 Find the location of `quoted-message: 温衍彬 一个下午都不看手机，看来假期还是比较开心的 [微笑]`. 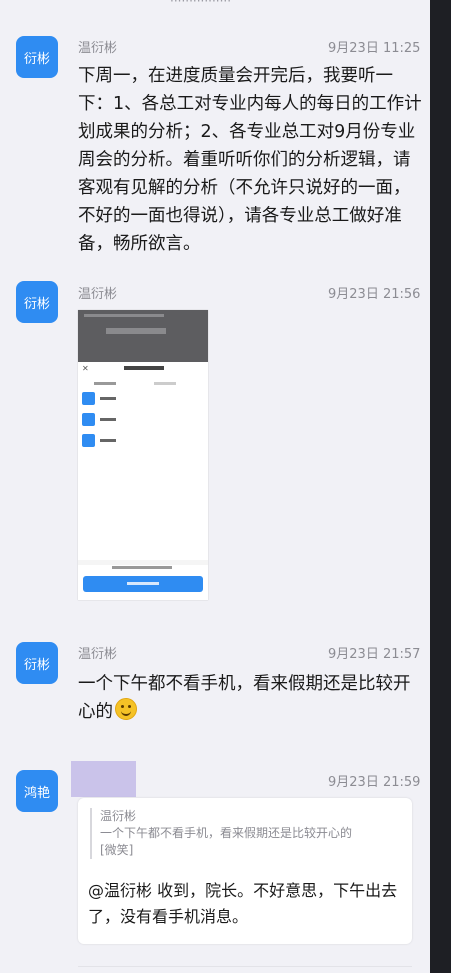

quoted-message: 温衍彬 一个下午都不看手机，看来假期还是比较开心的 [微笑] is located at coordinates (250, 833).